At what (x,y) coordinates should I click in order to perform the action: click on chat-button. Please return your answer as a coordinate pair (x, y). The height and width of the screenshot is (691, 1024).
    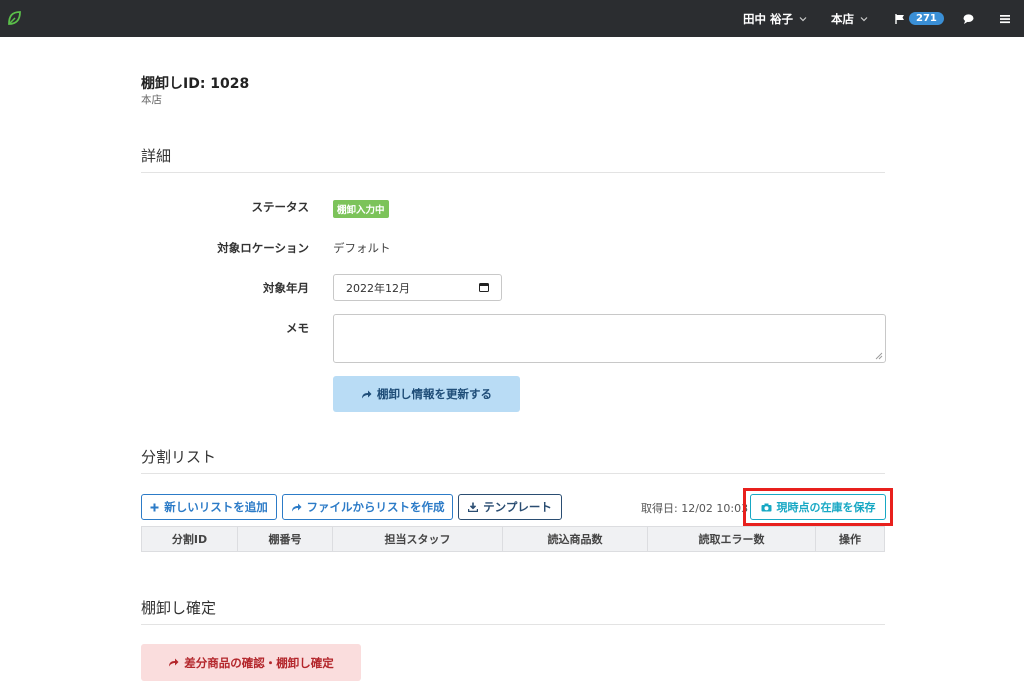
    Looking at the image, I should click on (968, 18).